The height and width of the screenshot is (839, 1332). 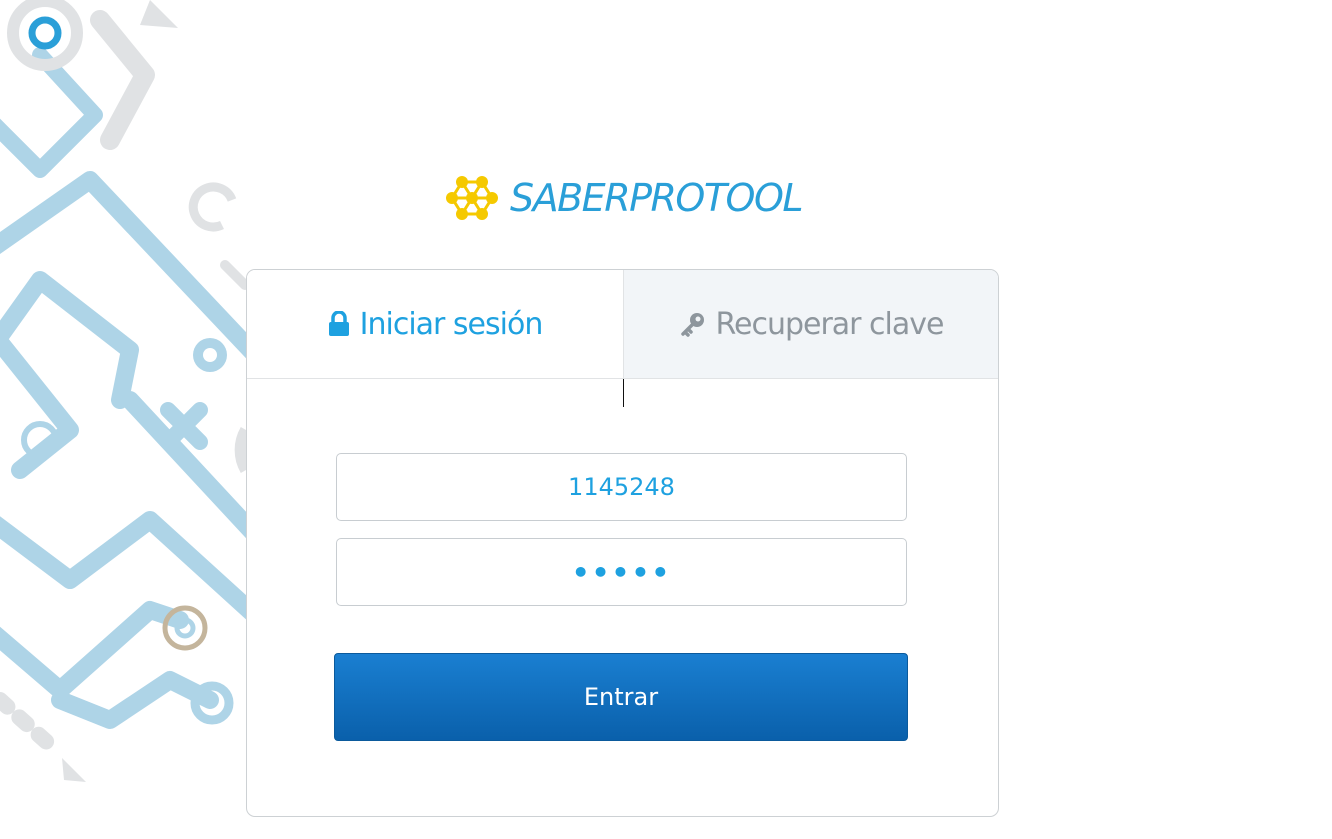 What do you see at coordinates (621, 697) in the screenshot?
I see `submit-button: Entrar` at bounding box center [621, 697].